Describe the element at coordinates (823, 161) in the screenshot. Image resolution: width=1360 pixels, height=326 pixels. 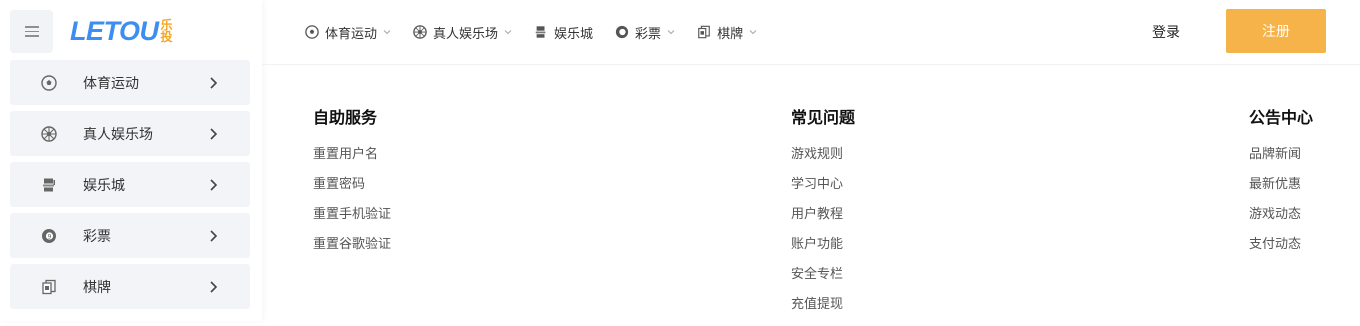
I see `link-game-rules: 游戏规则` at that location.